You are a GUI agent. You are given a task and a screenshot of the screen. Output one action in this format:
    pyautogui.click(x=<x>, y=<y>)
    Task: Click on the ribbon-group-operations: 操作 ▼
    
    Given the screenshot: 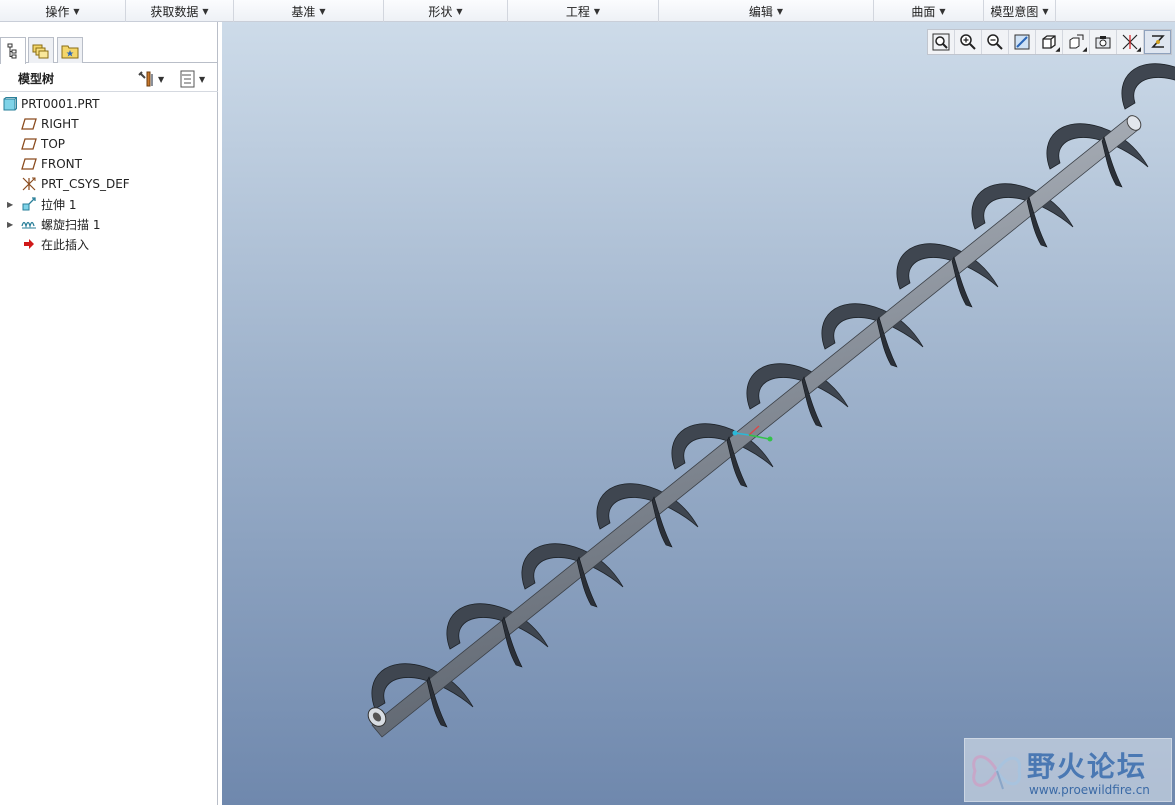 What is the action you would take?
    pyautogui.click(x=63, y=11)
    